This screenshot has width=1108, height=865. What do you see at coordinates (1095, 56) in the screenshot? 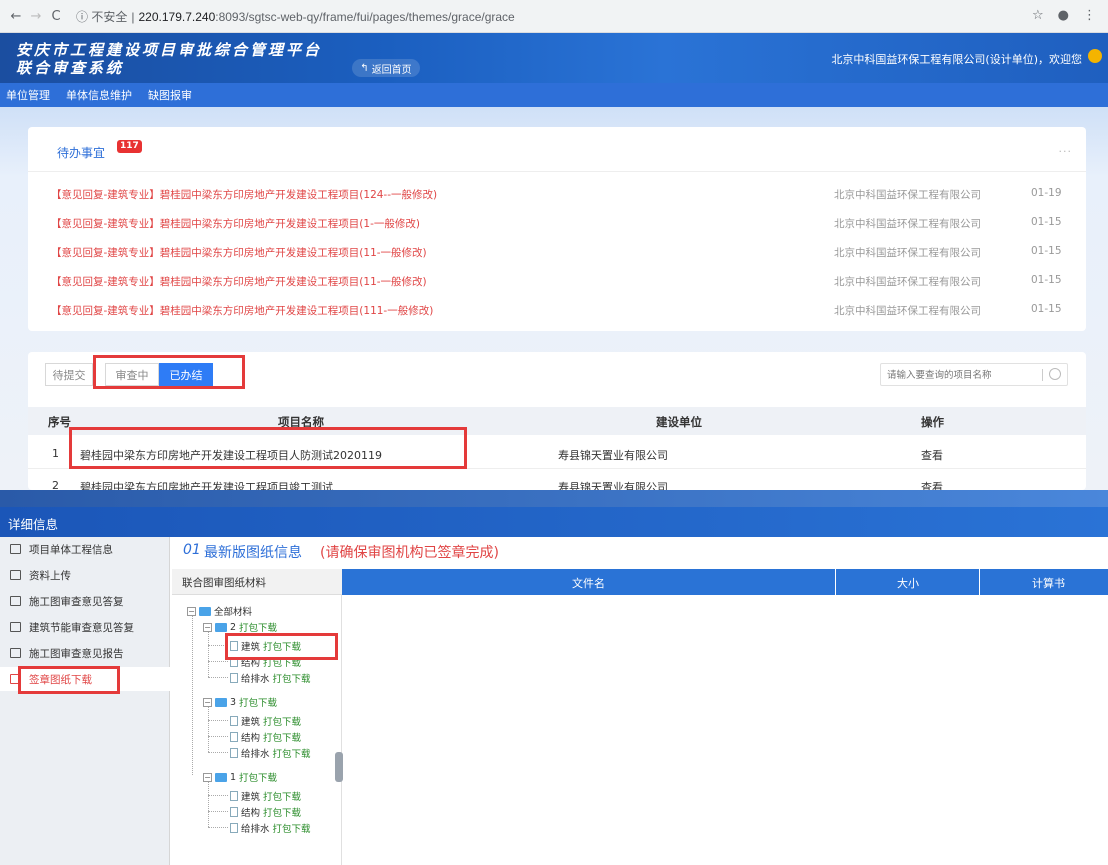
I see `user-icon` at bounding box center [1095, 56].